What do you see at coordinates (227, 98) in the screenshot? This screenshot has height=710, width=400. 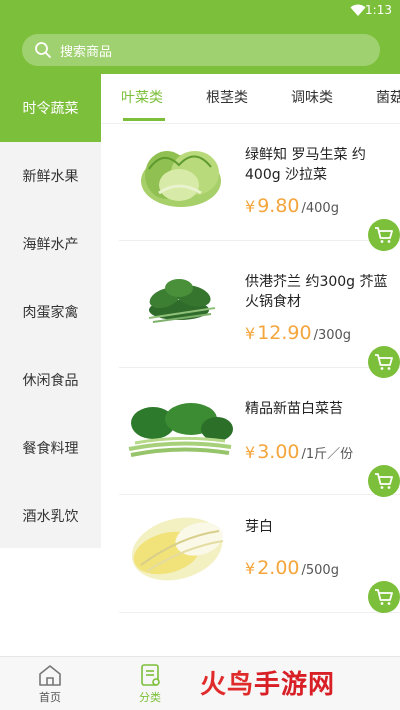 I see `tab-root-vegetables: 根茎类` at bounding box center [227, 98].